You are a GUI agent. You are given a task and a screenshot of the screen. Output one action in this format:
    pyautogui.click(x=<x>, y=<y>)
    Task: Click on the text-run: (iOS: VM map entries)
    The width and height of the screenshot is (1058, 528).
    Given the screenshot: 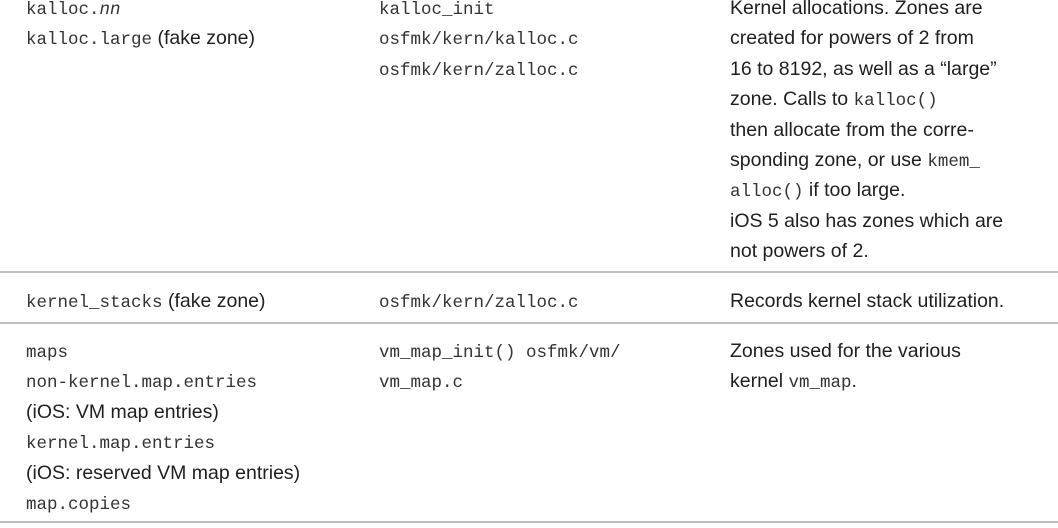 What is the action you would take?
    pyautogui.click(x=122, y=411)
    